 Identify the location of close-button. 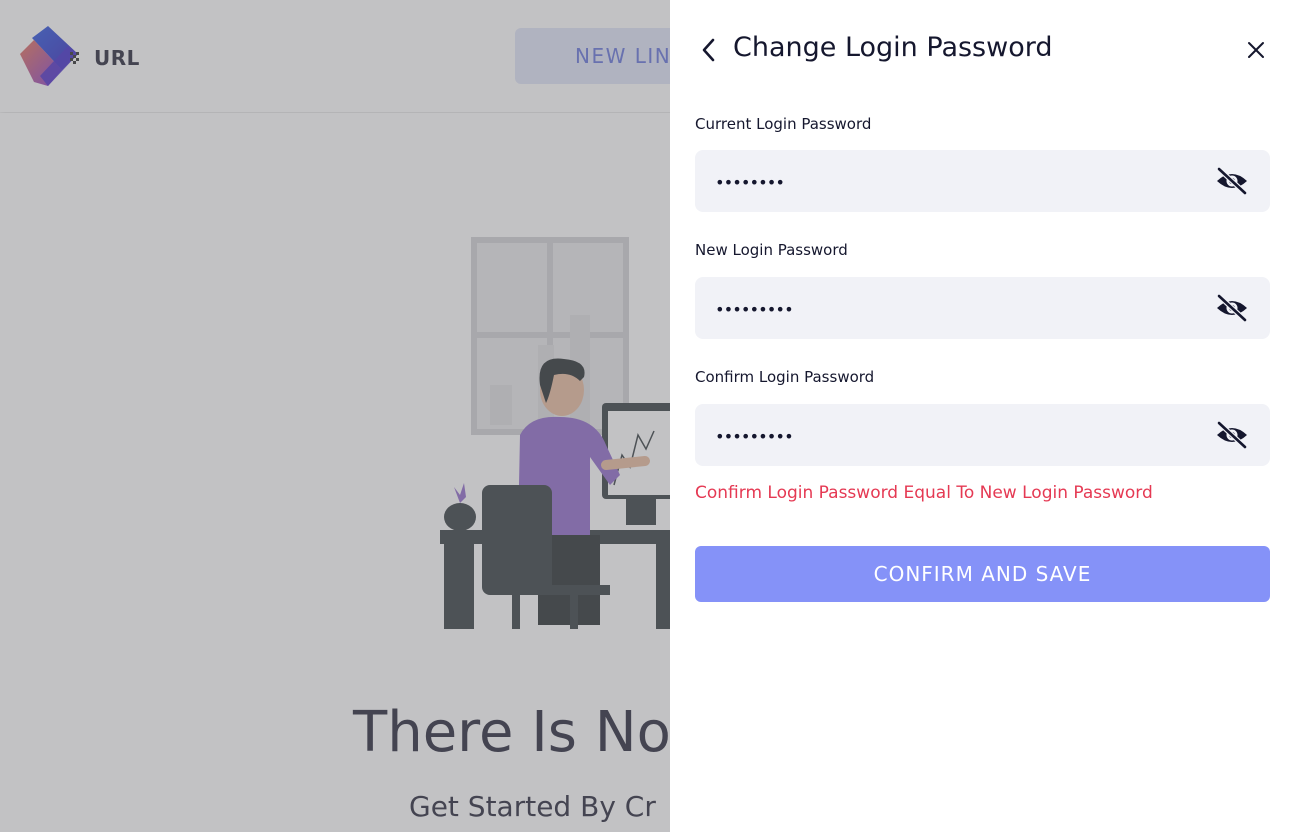
(1256, 50).